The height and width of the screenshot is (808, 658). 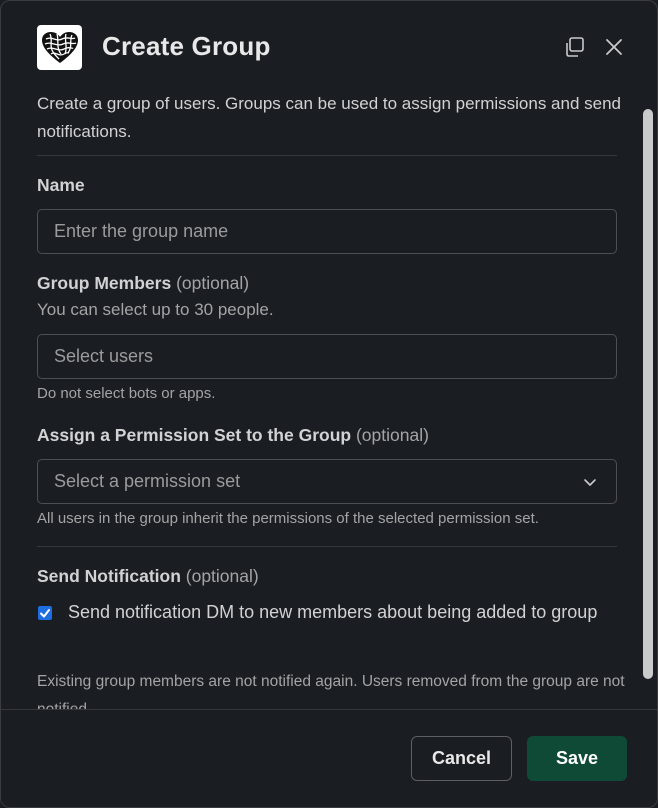 I want to click on permission-set-placeholder: Select a permission set, so click(x=147, y=481).